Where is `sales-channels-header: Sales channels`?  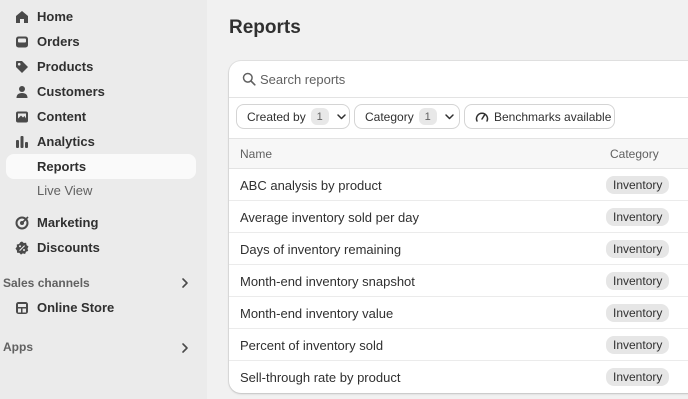 sales-channels-header: Sales channels is located at coordinates (101, 283).